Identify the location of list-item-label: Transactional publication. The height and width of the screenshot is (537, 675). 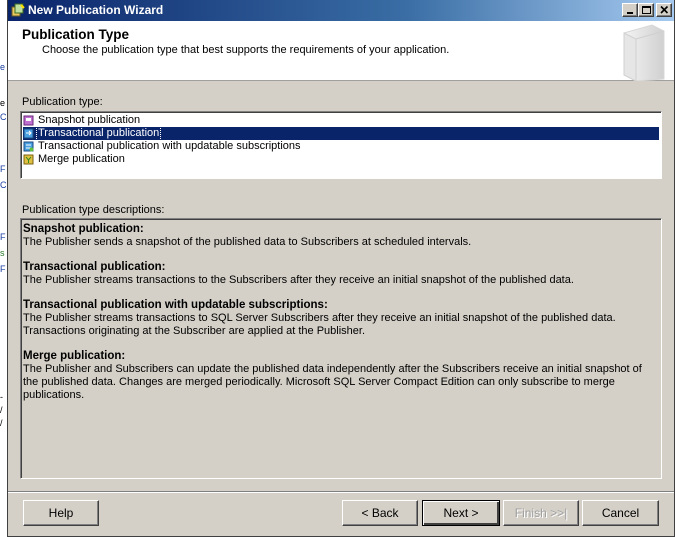
(98, 133).